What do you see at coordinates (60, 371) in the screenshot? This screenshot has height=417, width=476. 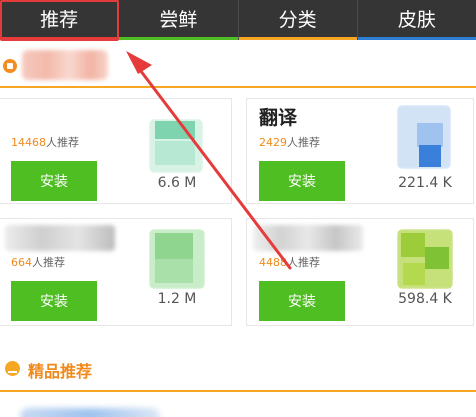 I see `section-title: 精品推荐` at bounding box center [60, 371].